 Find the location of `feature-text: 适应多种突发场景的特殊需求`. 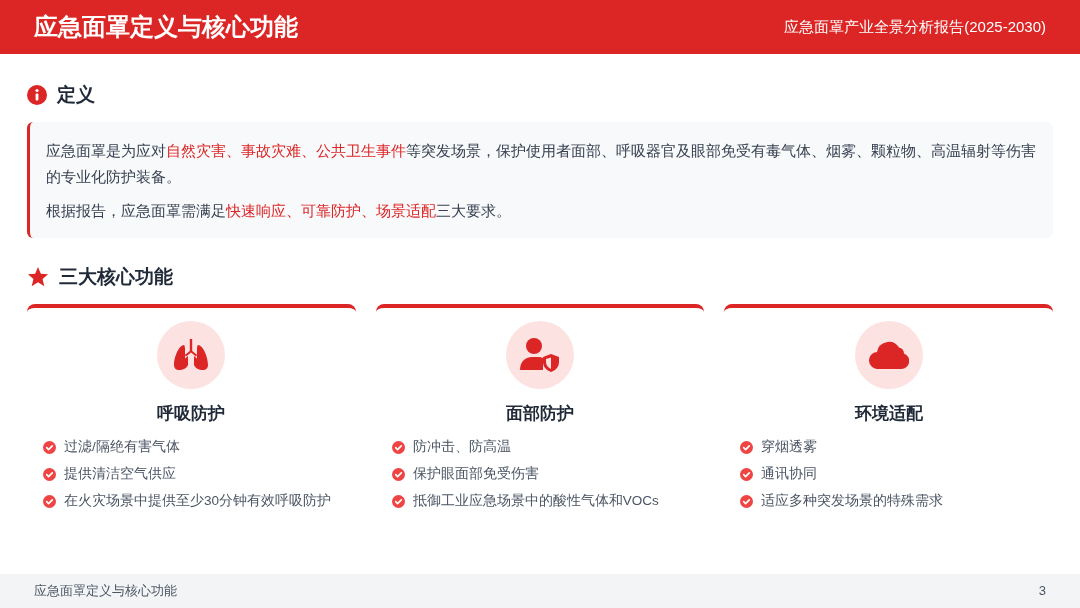

feature-text: 适应多种突发场景的特殊需求 is located at coordinates (852, 500).